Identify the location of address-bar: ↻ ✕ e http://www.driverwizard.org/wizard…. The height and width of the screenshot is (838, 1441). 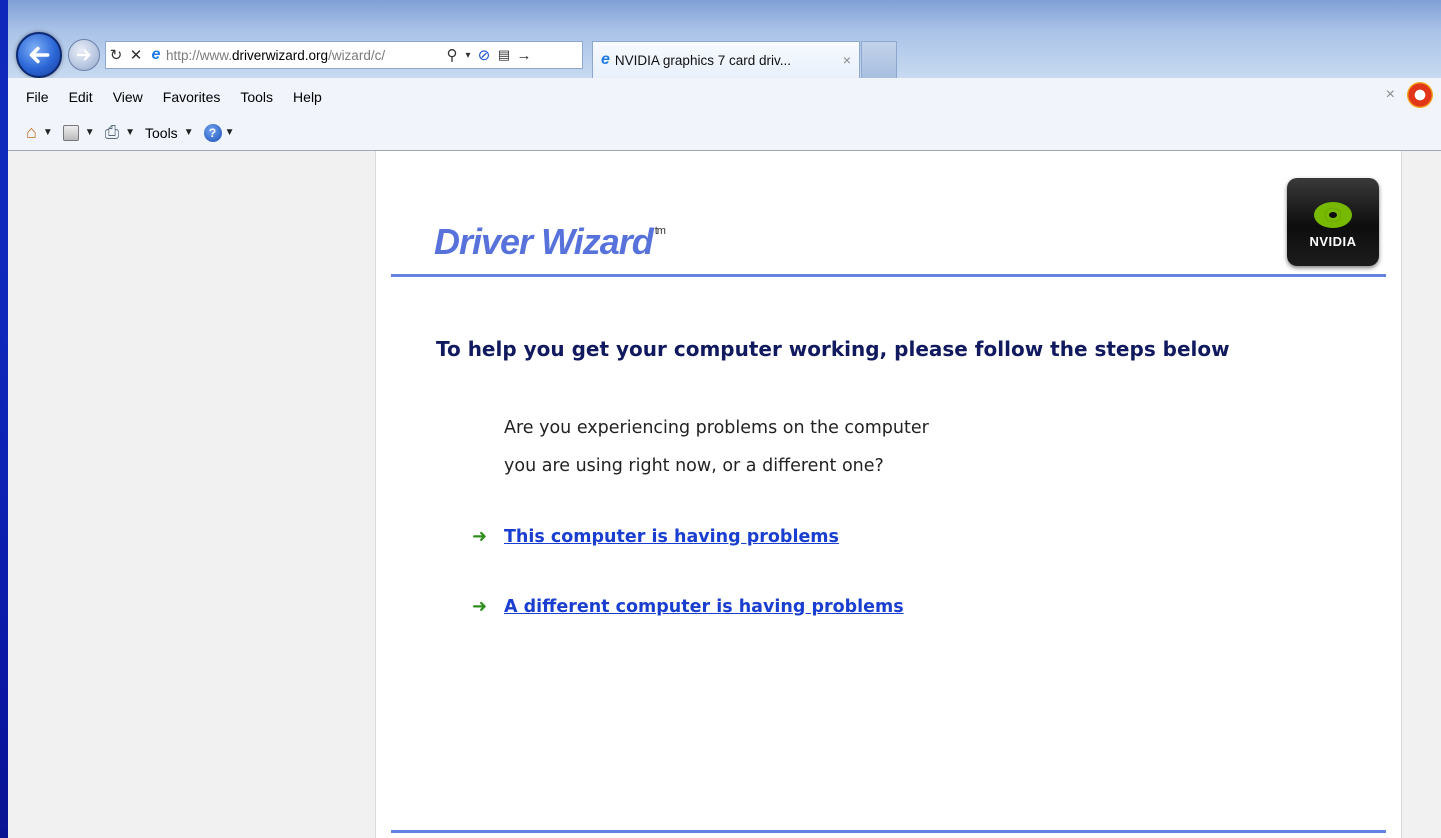
(344, 55).